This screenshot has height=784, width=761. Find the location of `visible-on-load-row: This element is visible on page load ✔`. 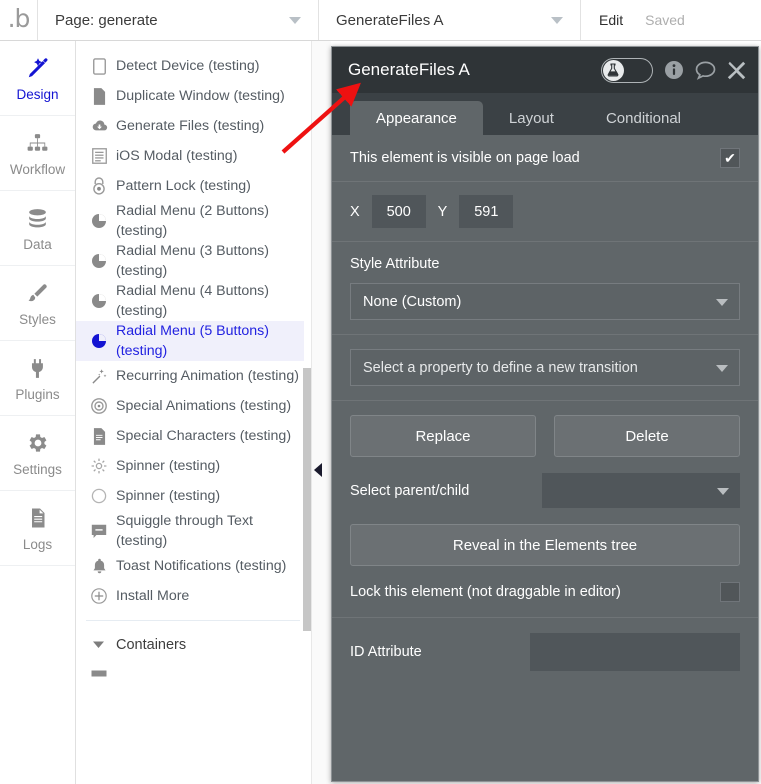

visible-on-load-row: This element is visible on page load ✔ is located at coordinates (545, 158).